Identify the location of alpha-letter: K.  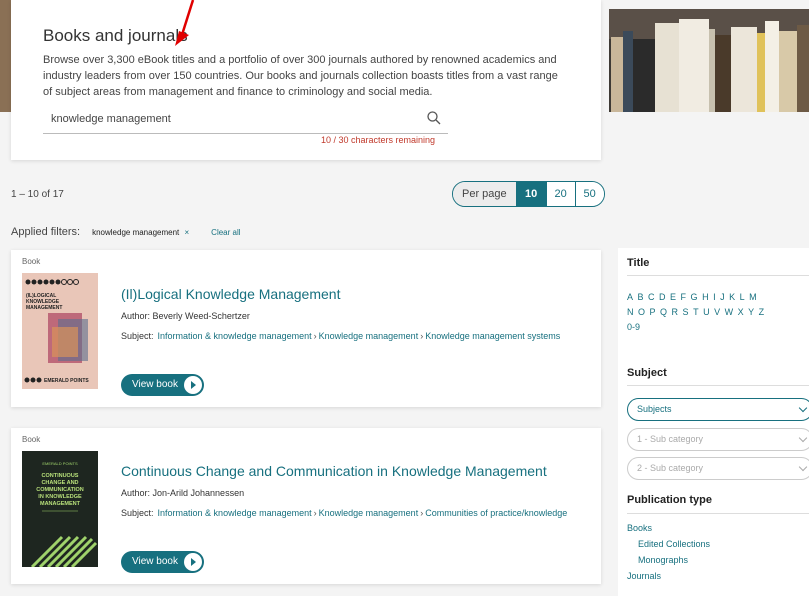
(732, 297).